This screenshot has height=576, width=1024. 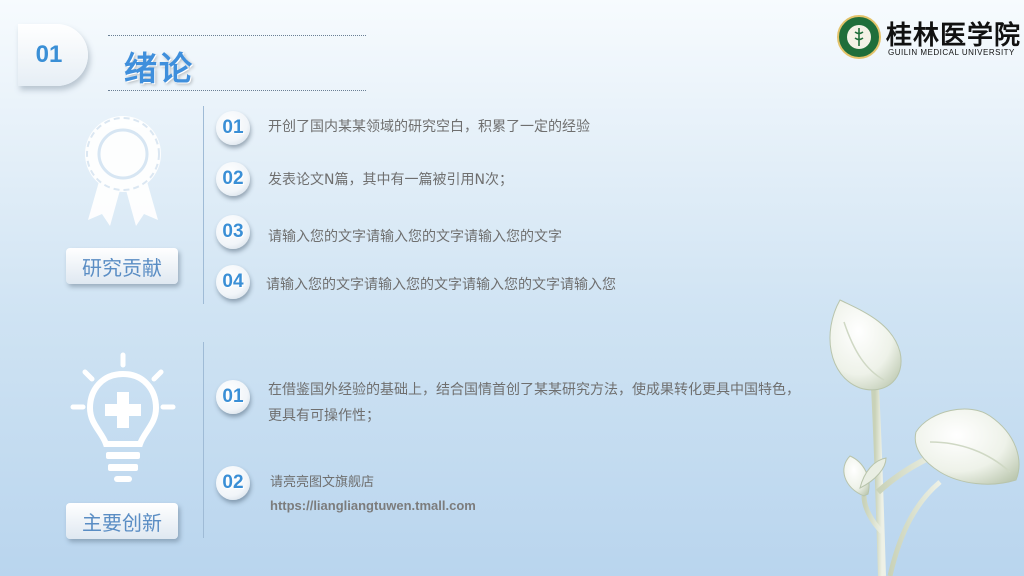 I want to click on shop-url-link: https://liangliangtuwen.tmall.com, so click(x=373, y=505).